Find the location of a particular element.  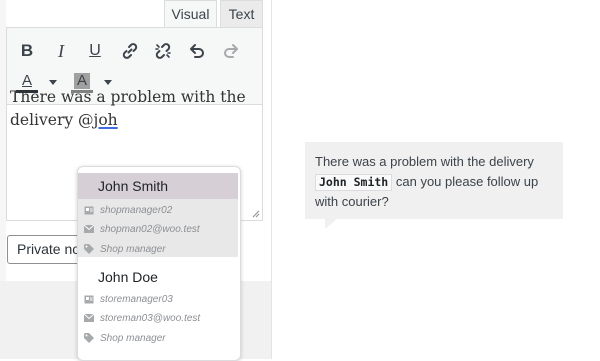

mention-user-username: storemanager03 is located at coordinates (128, 299).